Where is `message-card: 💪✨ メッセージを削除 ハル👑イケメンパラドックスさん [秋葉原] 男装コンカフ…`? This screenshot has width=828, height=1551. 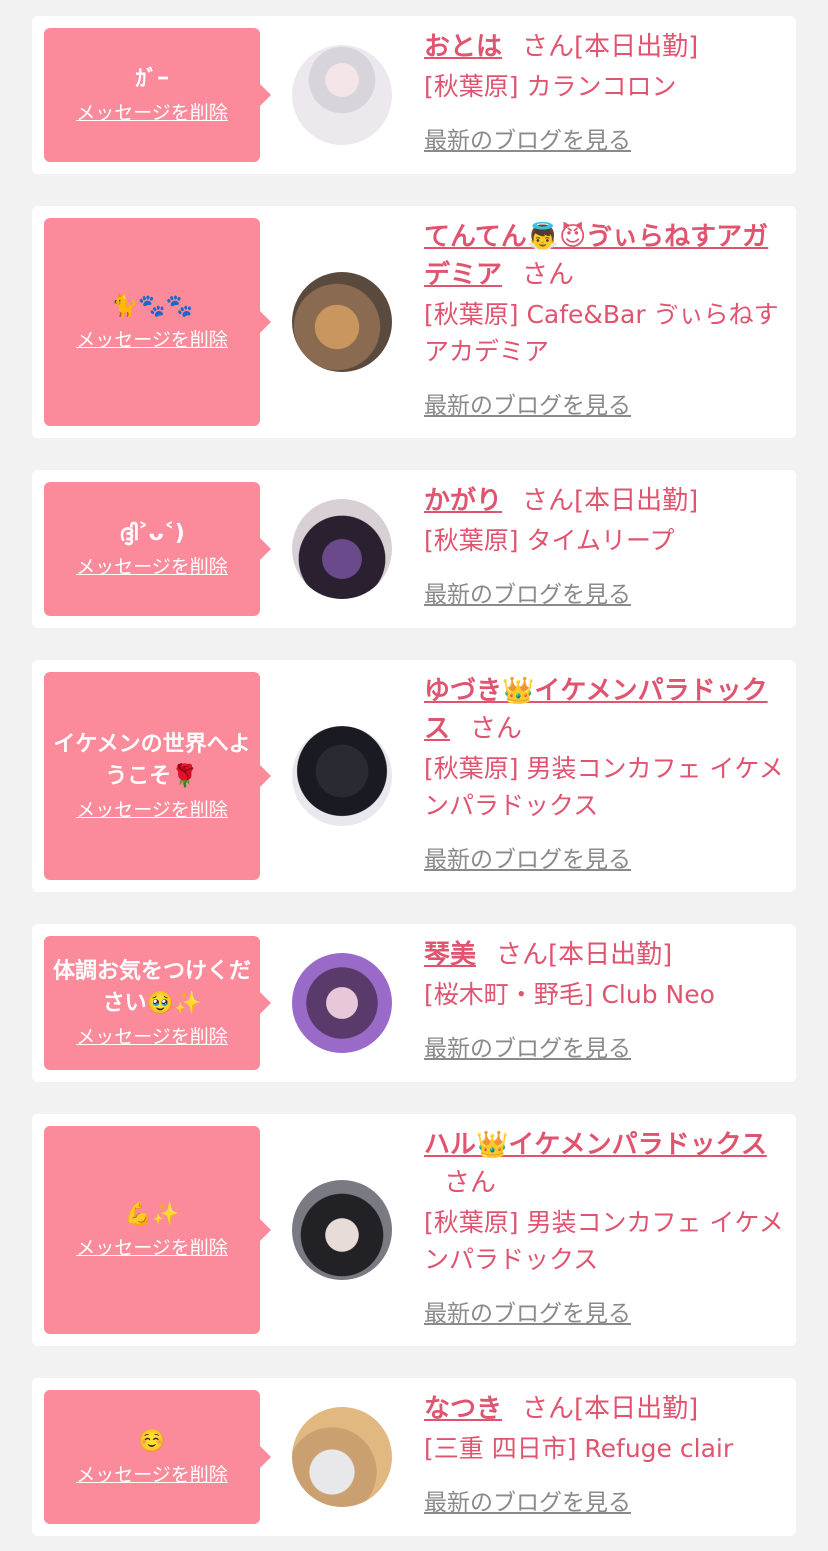
message-card: 💪✨ メッセージを削除 ハル👑イケメンパラドックスさん [秋葉原] 男装コンカフ… is located at coordinates (414, 1230).